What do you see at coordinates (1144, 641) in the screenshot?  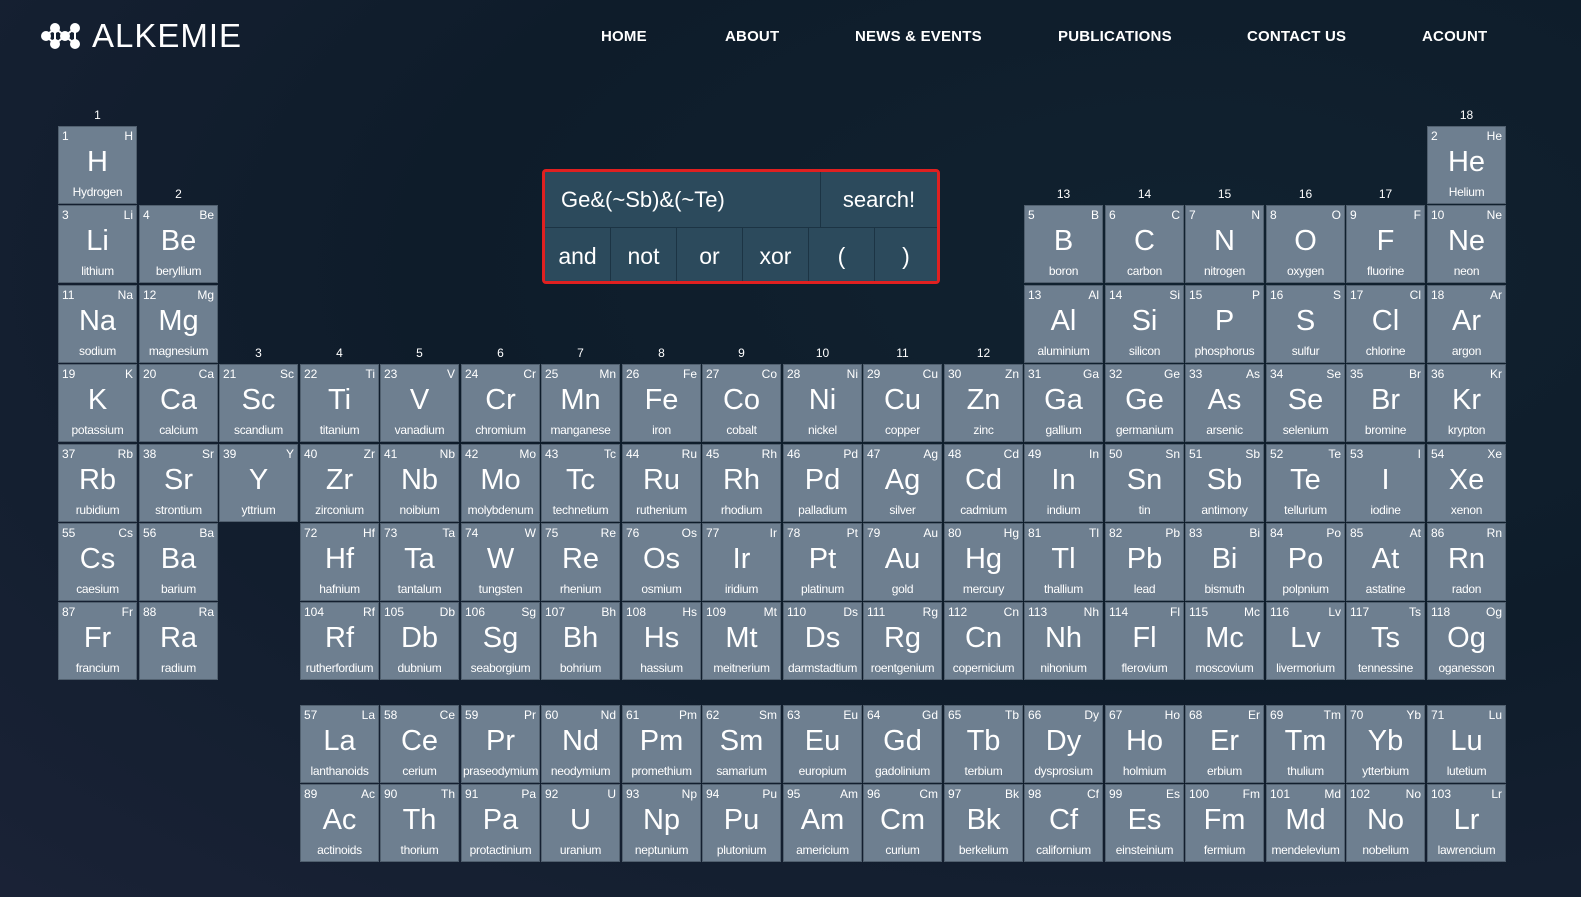 I see `element-cell-fl: 114 Fl Fl flerovium` at bounding box center [1144, 641].